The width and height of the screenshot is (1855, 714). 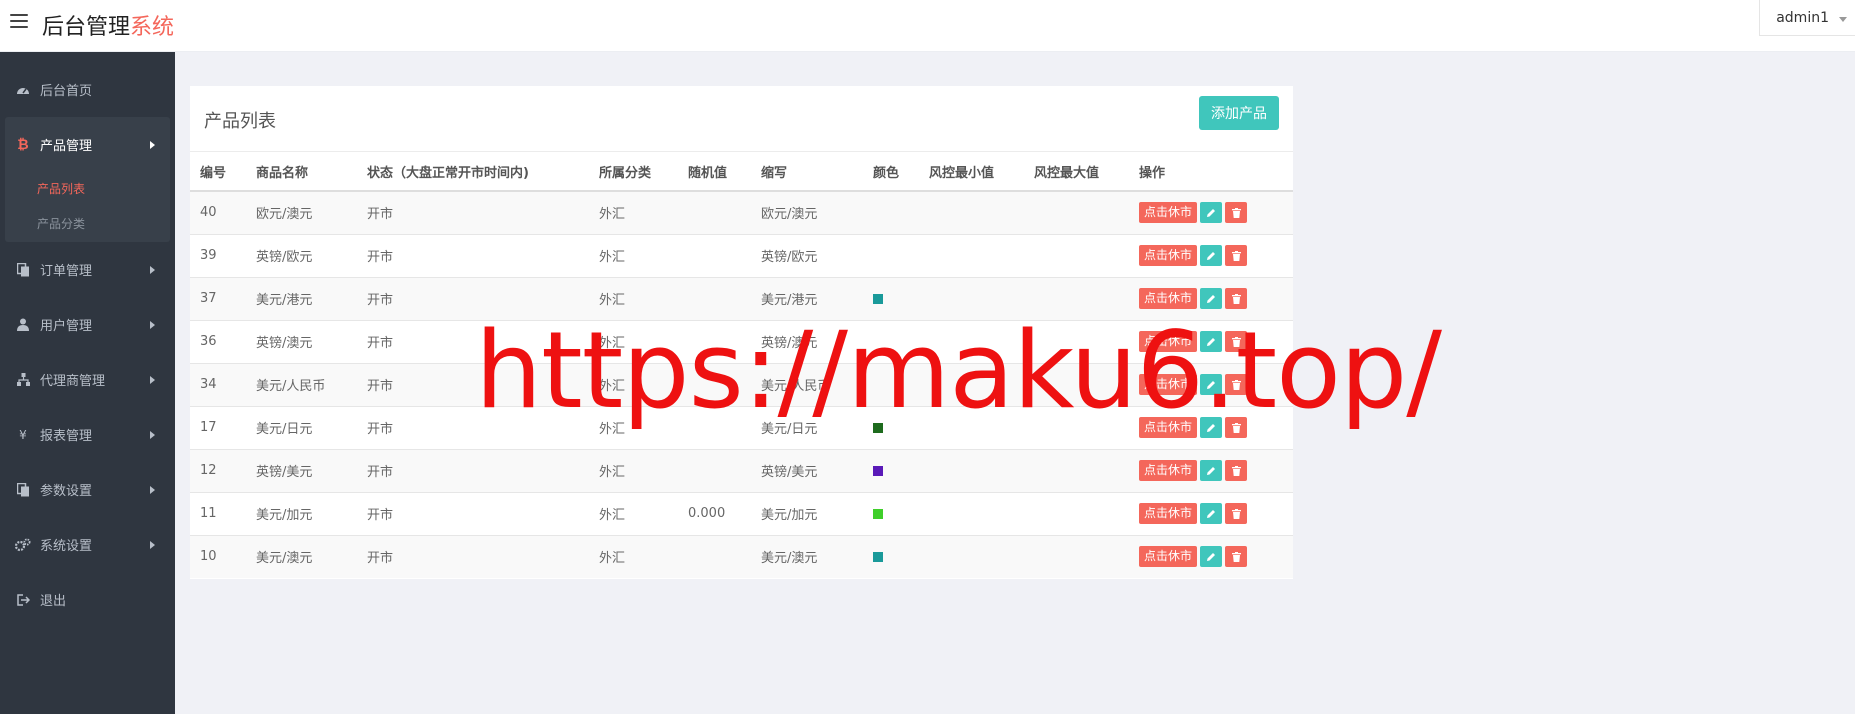 I want to click on cell-name: 美元/日元, so click(x=301, y=427).